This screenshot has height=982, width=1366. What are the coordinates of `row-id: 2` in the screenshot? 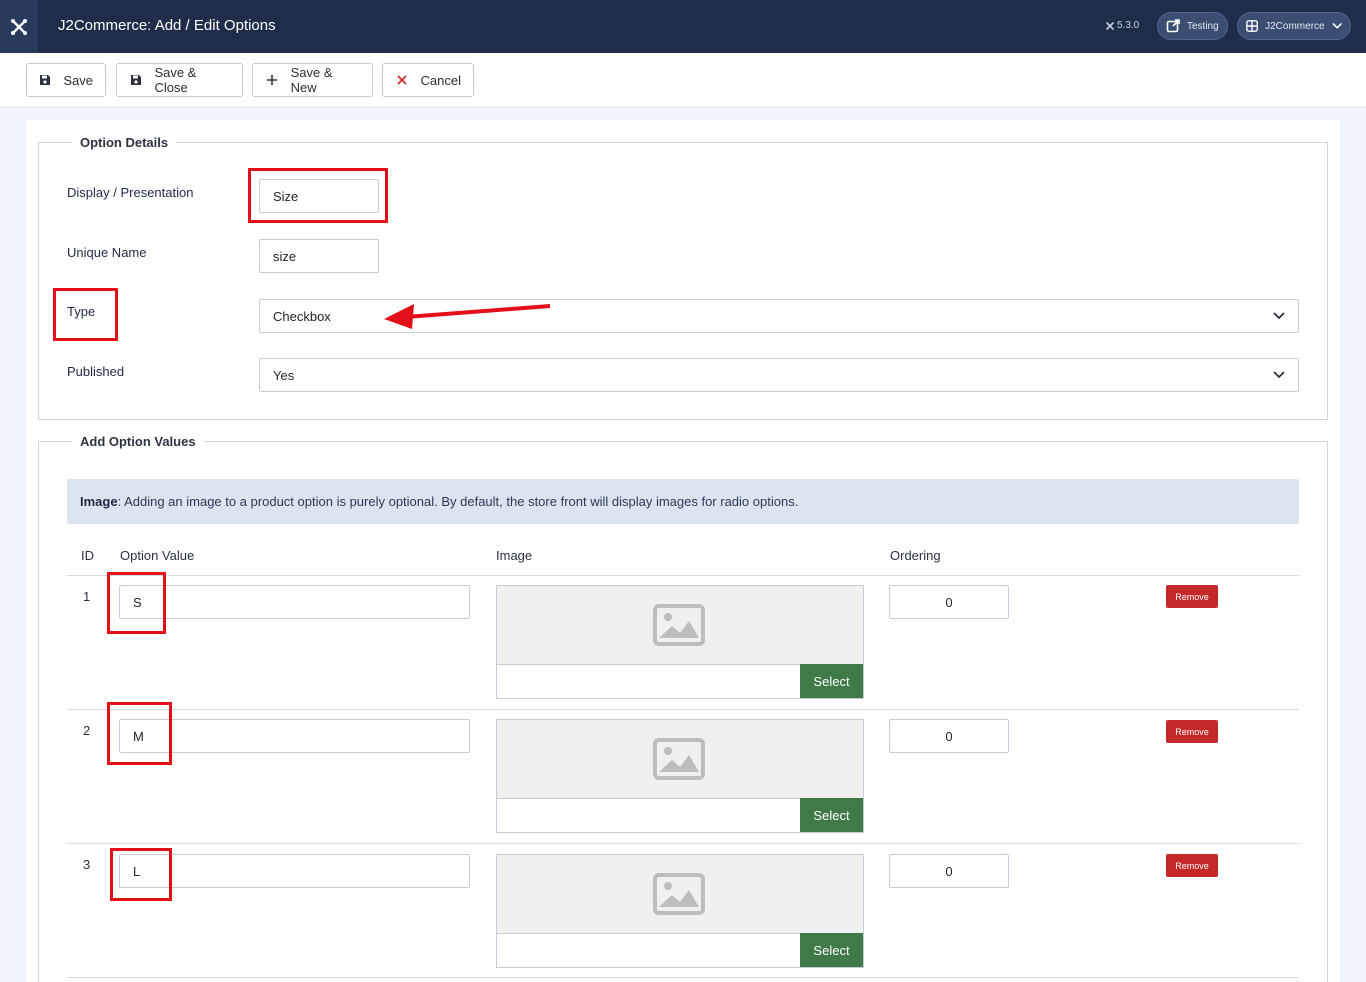 It's located at (87, 730).